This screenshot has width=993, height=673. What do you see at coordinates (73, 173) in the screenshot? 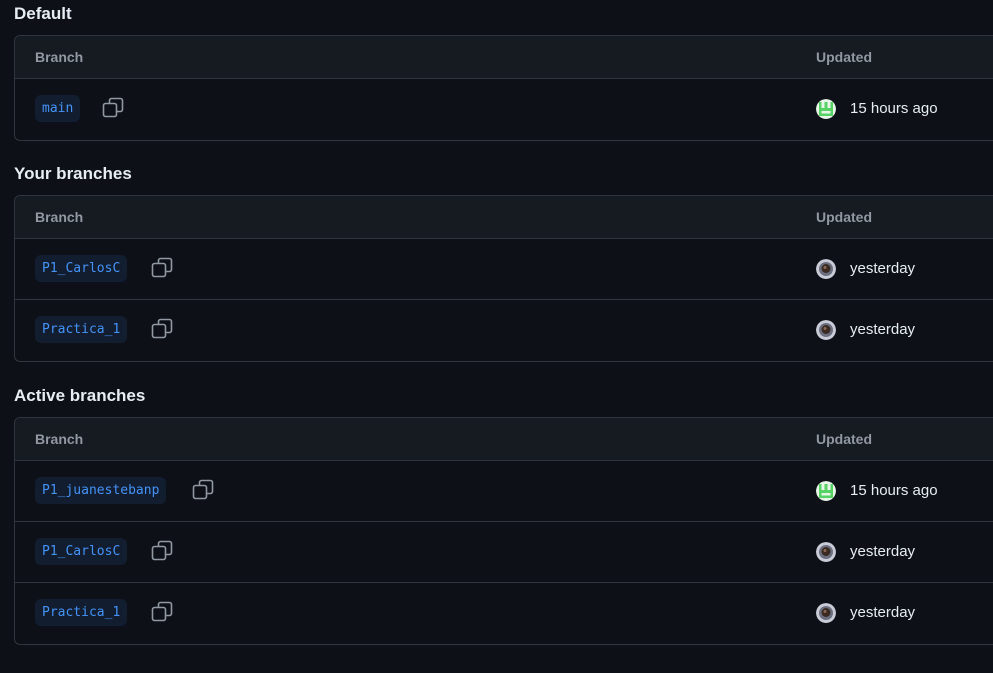
I see `section-title-your-branches: Your branches` at bounding box center [73, 173].